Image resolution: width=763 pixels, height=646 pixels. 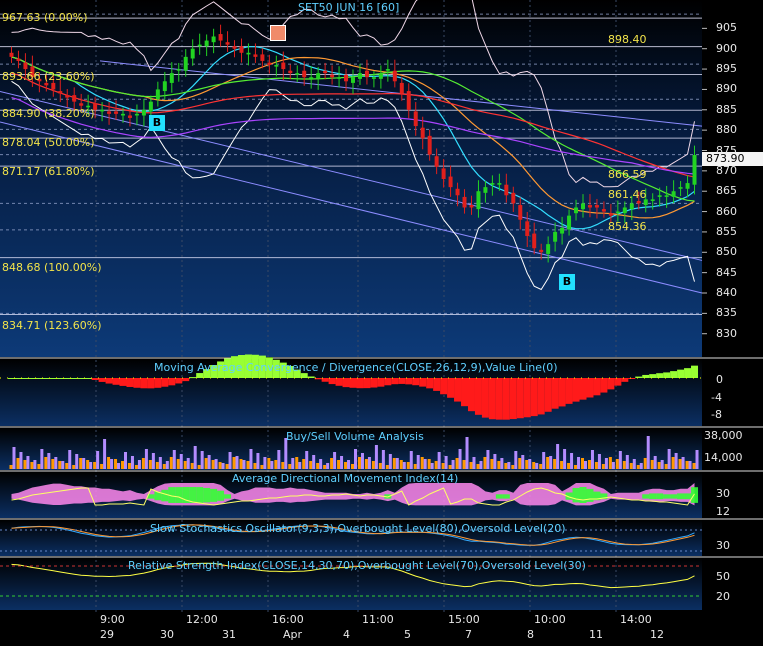 What do you see at coordinates (719, 379) in the screenshot?
I see `macd-tick: 0` at bounding box center [719, 379].